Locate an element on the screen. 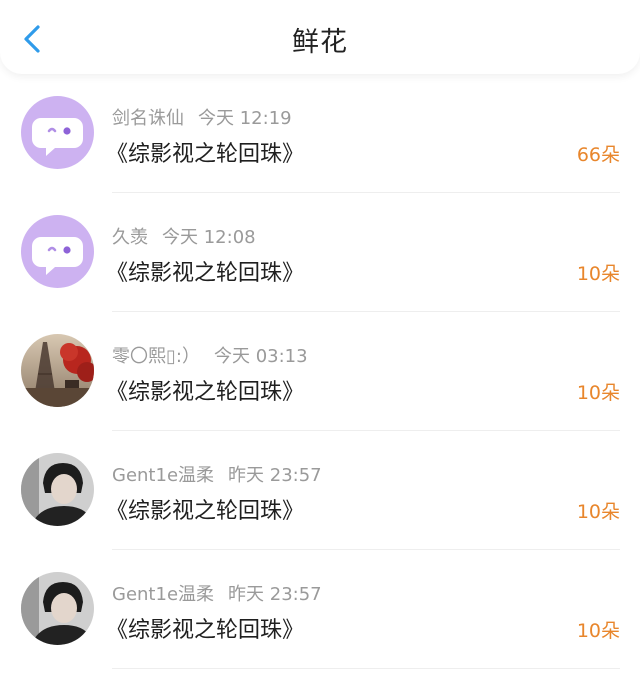 The image size is (640, 675). eiffel-tower-photo-icon is located at coordinates (57, 370).